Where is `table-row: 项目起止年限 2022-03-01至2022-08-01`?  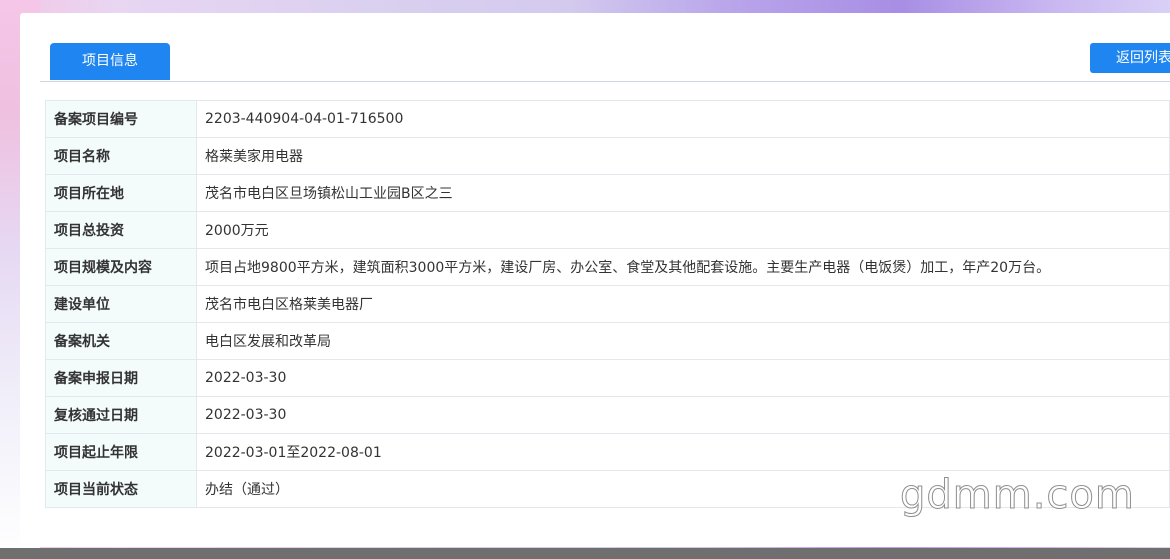
table-row: 项目起止年限 2022-03-01至2022-08-01 is located at coordinates (607, 452).